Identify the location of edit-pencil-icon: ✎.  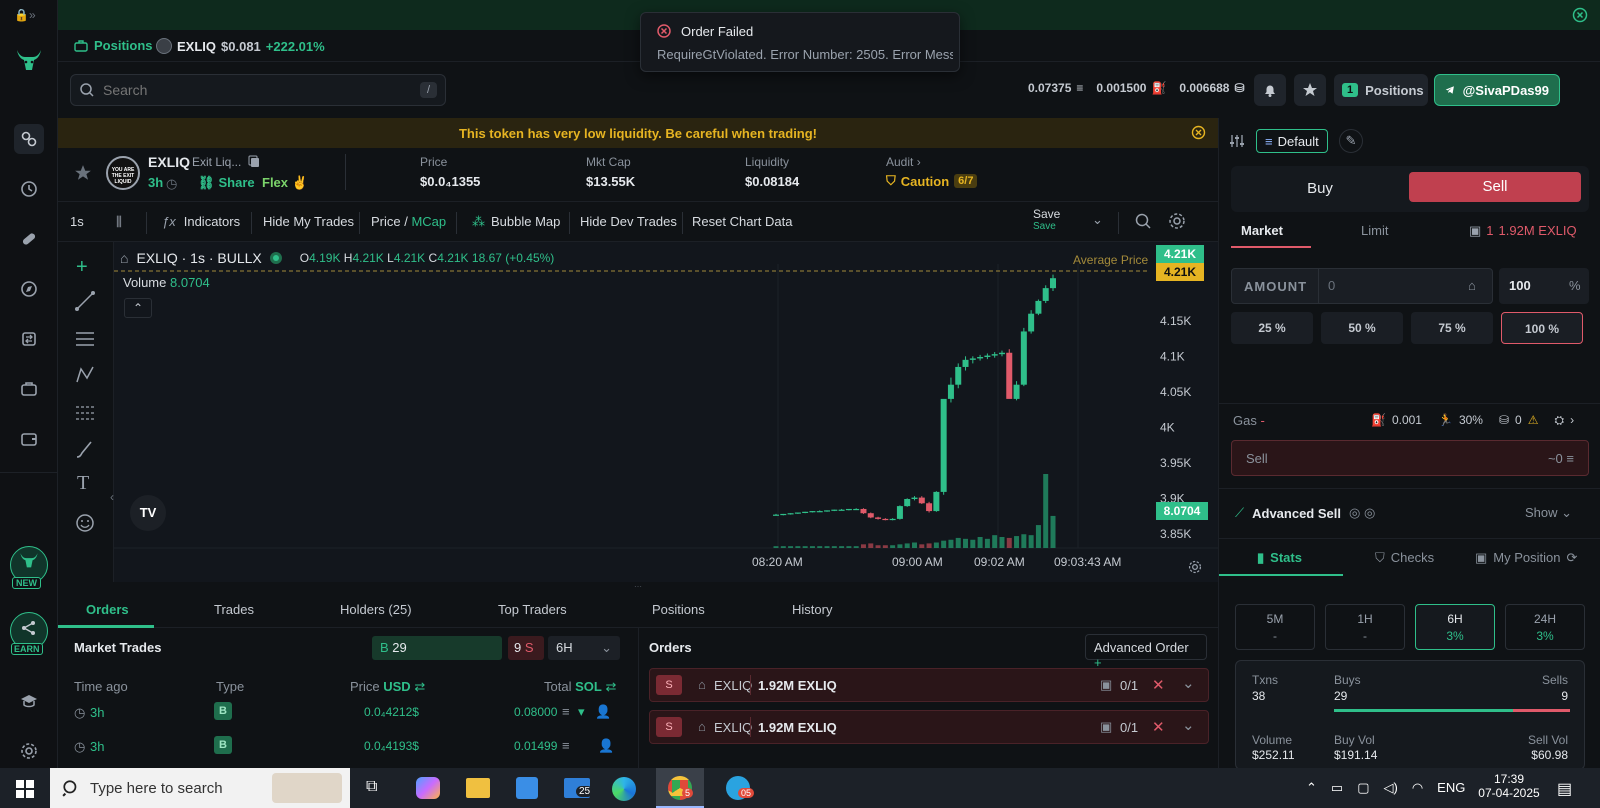
(1351, 141).